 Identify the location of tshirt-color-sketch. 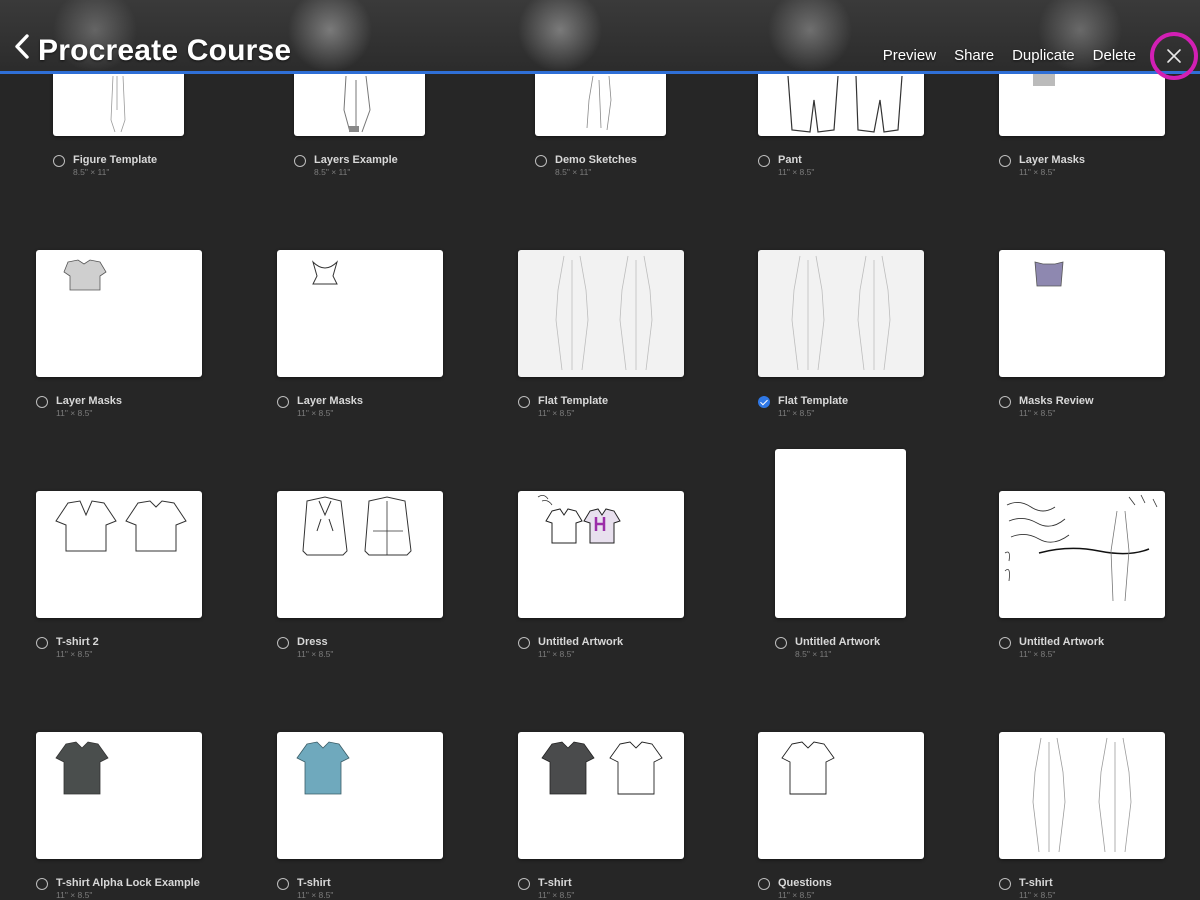
(579, 519).